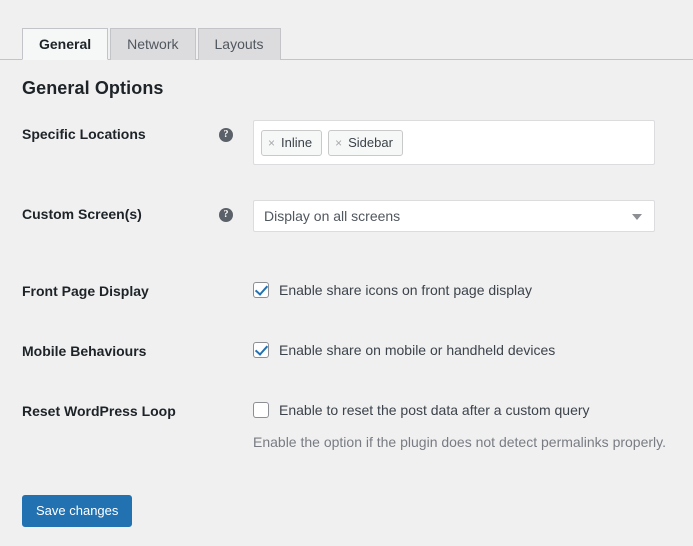 Image resolution: width=693 pixels, height=546 pixels. I want to click on tab-layouts-label: Layouts, so click(239, 44).